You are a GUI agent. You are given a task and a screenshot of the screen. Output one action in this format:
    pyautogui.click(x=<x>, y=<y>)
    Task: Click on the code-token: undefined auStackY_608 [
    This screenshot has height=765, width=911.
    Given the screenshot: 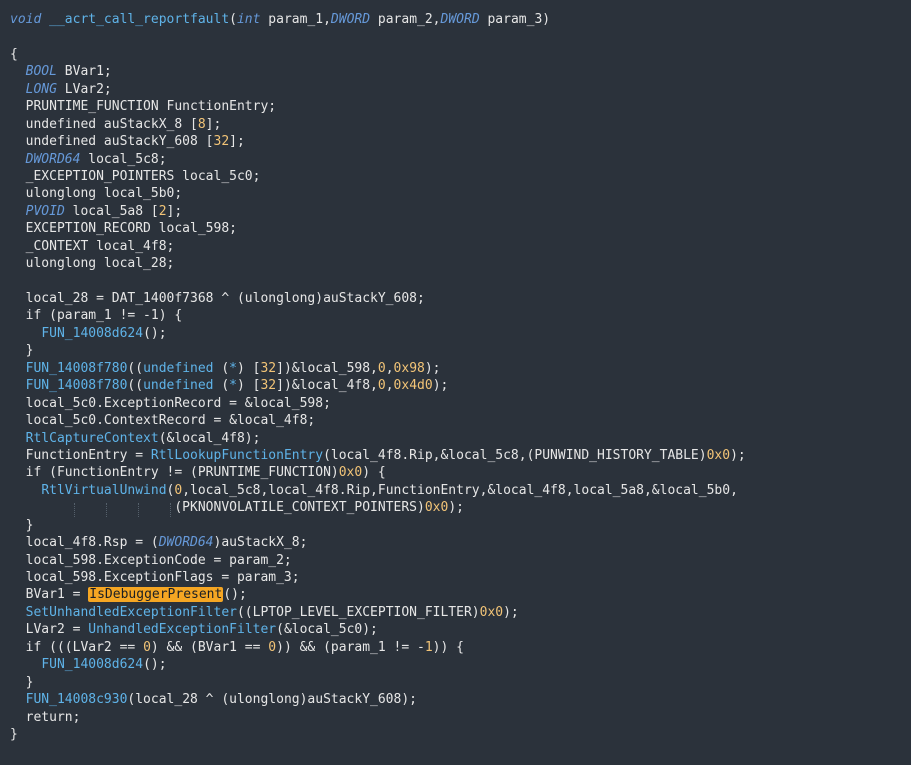 What is the action you would take?
    pyautogui.click(x=112, y=142)
    